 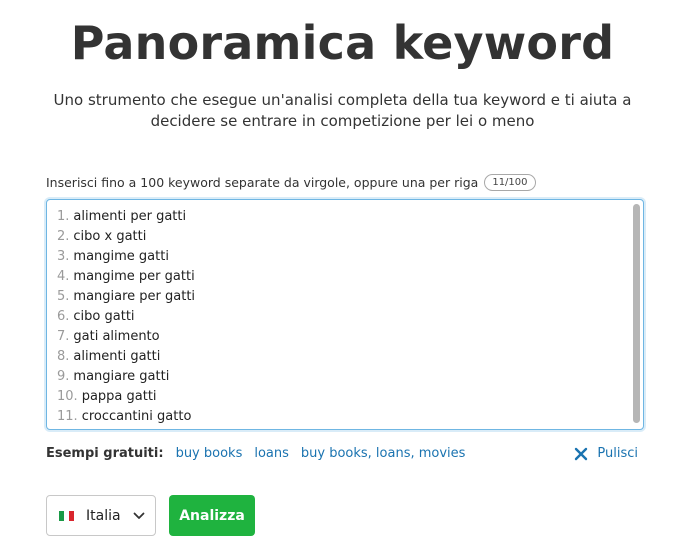 What do you see at coordinates (383, 453) in the screenshot?
I see `example-link-buy-books-loans-movies: buy books, loans, movies` at bounding box center [383, 453].